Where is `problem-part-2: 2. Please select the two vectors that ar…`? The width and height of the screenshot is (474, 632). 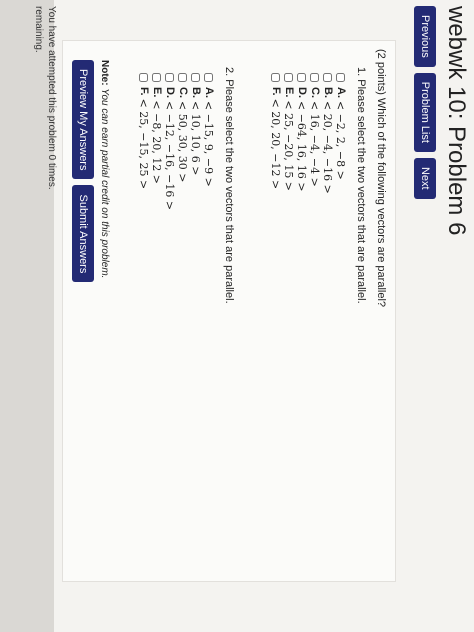 problem-part-2: 2. Please select the two vectors that ar… is located at coordinates (186, 185).